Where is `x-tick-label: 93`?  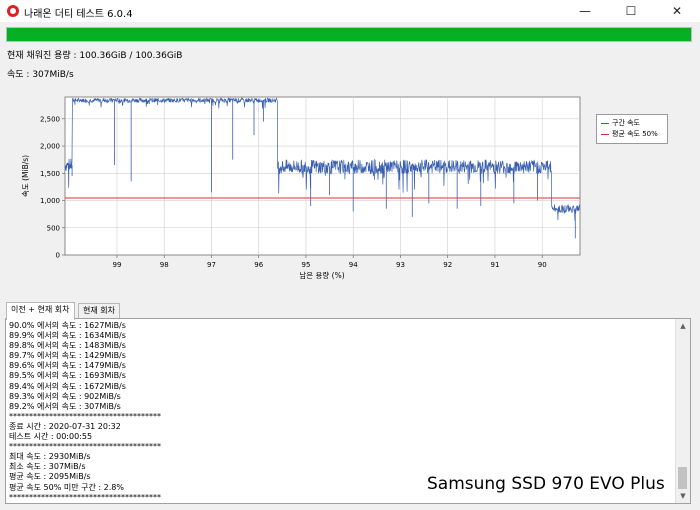 x-tick-label: 93 is located at coordinates (400, 265).